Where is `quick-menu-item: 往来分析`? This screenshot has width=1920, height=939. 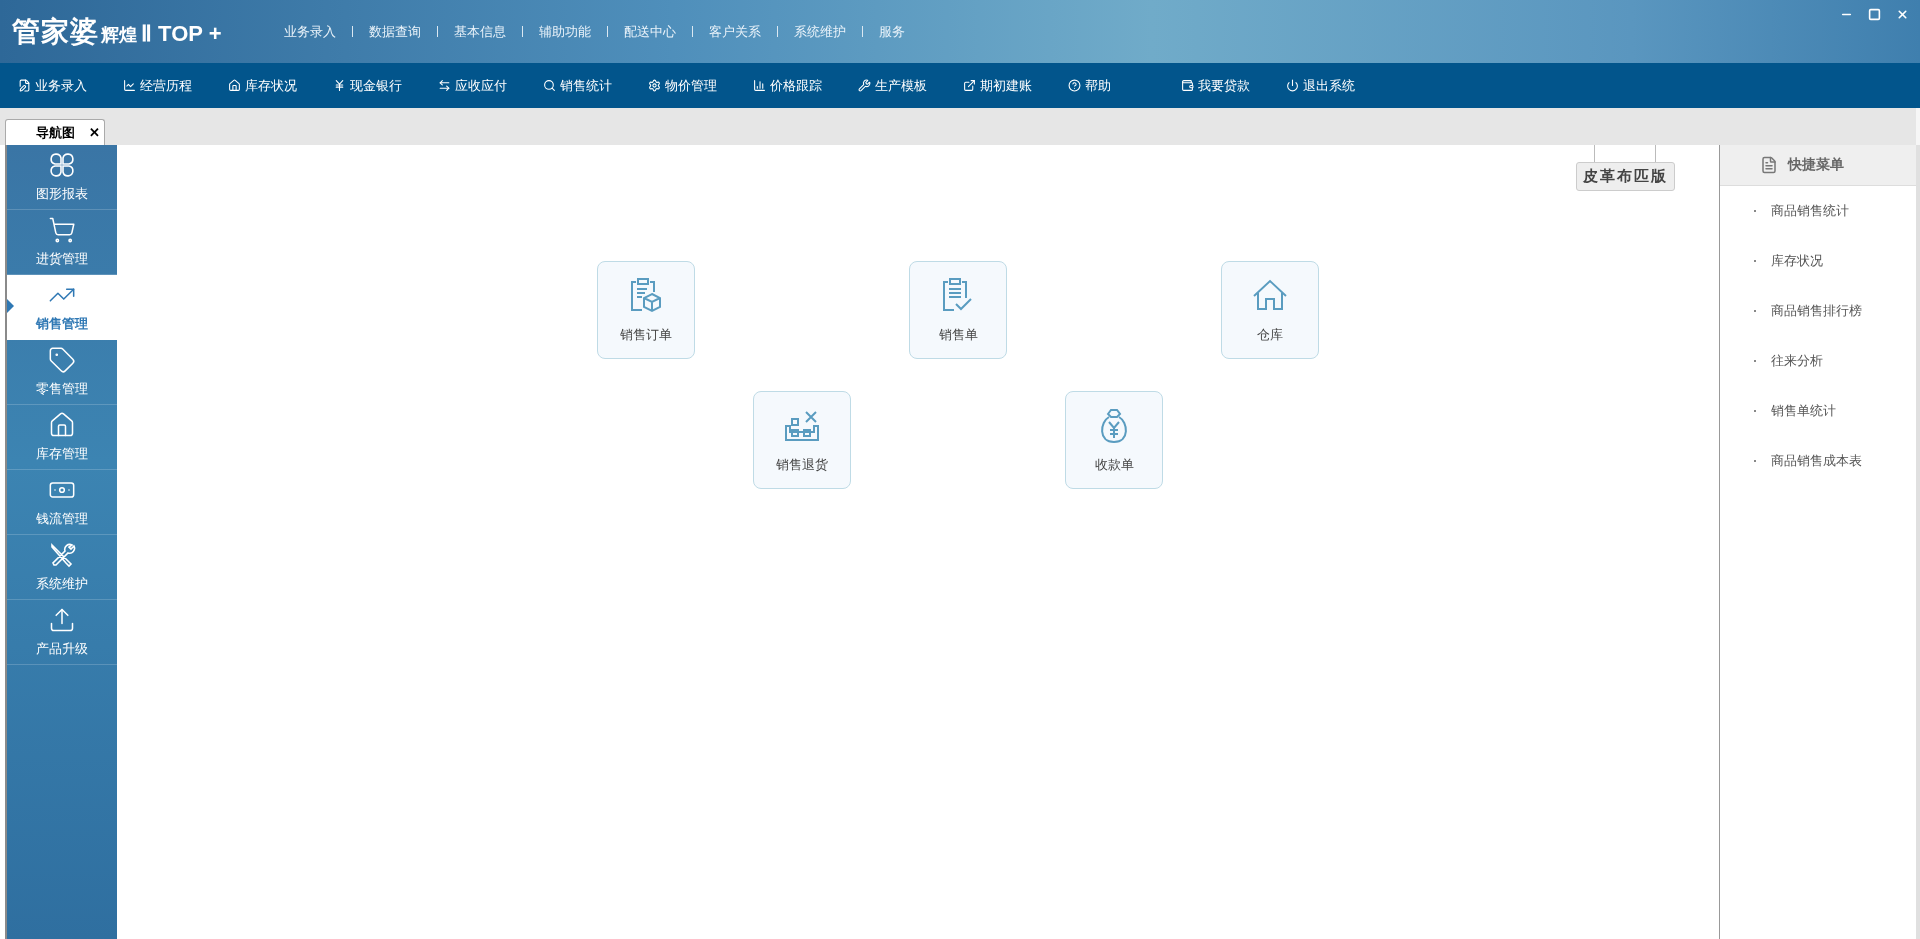
quick-menu-item: 往来分析 is located at coordinates (1818, 361).